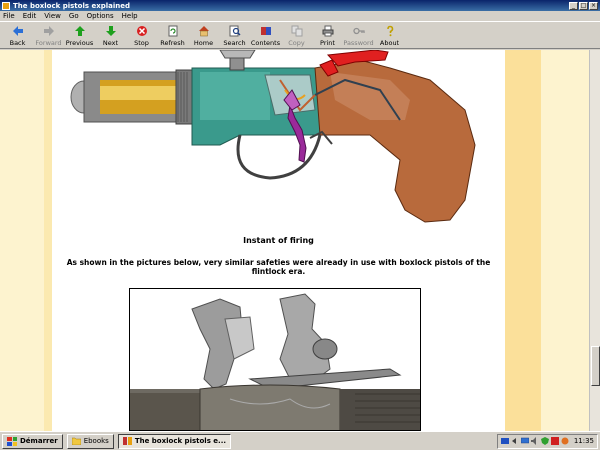 This screenshot has height=450, width=600. Describe the element at coordinates (300, 16) in the screenshot. I see `menu-bar: File Edit View Go Options Help` at that location.